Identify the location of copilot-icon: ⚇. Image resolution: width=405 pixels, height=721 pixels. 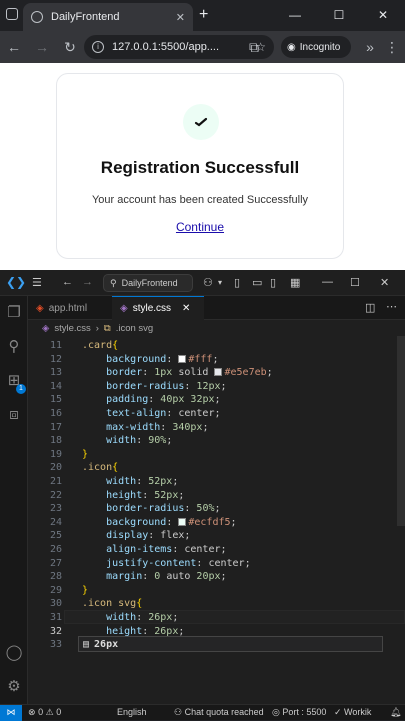
(208, 282).